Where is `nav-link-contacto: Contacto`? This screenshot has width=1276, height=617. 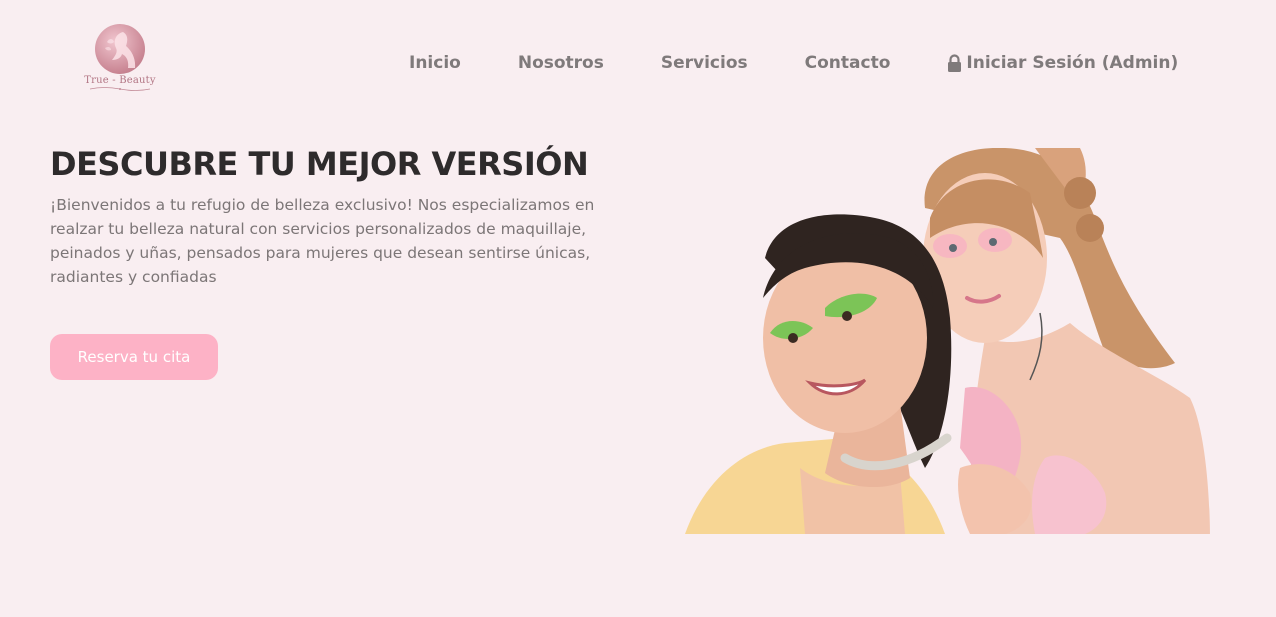
nav-link-contacto: Contacto is located at coordinates (848, 63).